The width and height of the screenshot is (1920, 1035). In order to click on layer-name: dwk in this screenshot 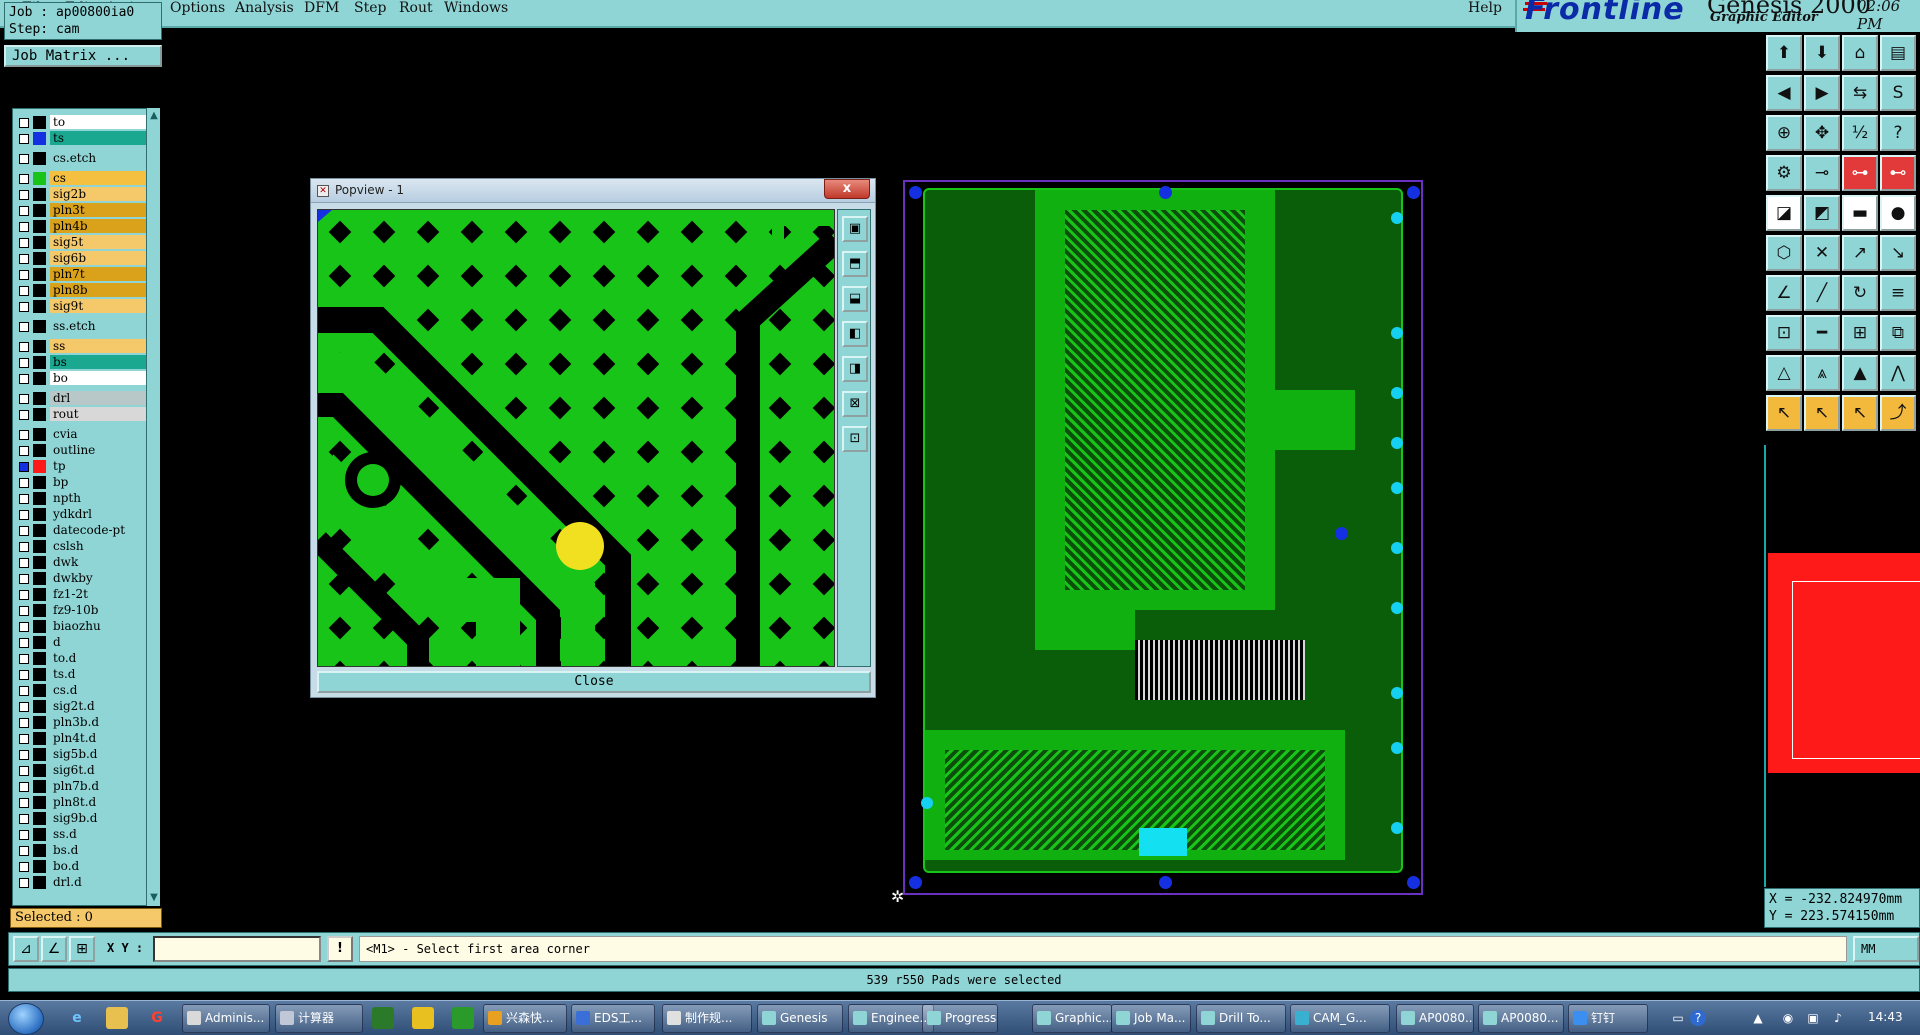, I will do `click(100, 562)`.